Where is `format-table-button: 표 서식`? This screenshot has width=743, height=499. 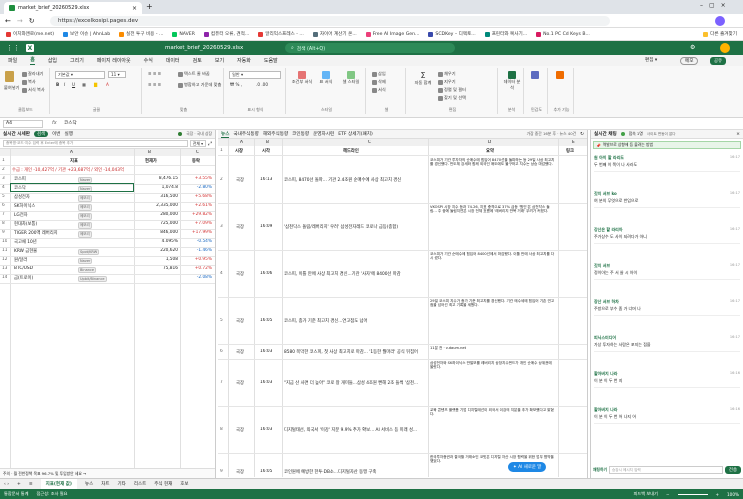
format-table-button: 표 서식 is located at coordinates (326, 78).